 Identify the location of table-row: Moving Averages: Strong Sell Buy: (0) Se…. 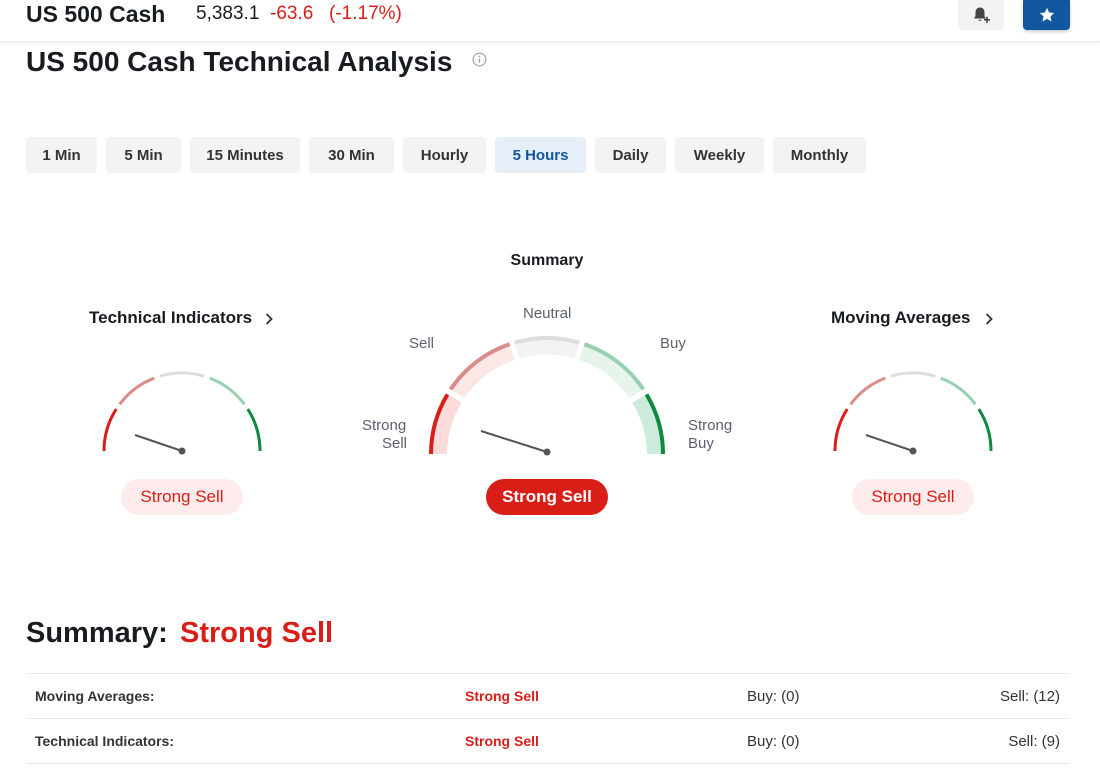
(548, 696).